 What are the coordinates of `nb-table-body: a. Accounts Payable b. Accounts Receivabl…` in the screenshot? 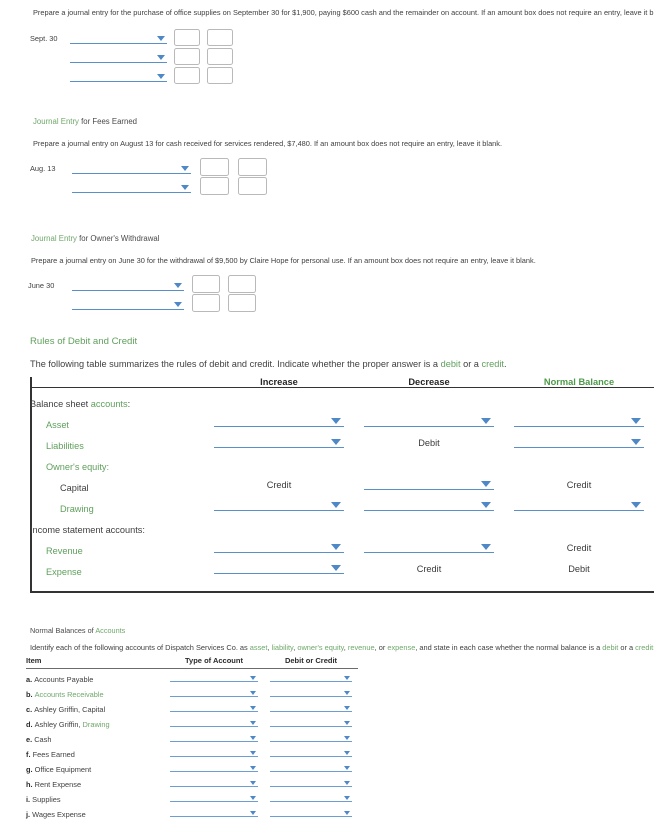 It's located at (192, 744).